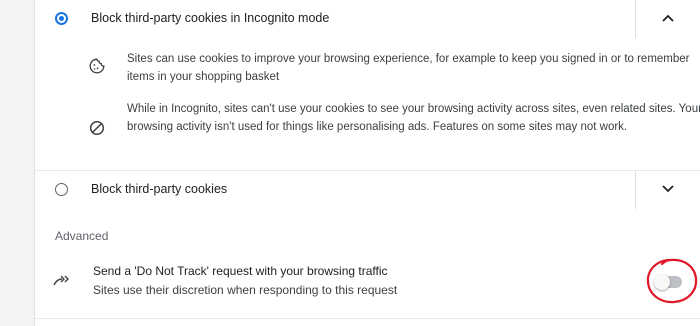 The width and height of the screenshot is (700, 326). What do you see at coordinates (668, 18) in the screenshot?
I see `chevron-up-icon` at bounding box center [668, 18].